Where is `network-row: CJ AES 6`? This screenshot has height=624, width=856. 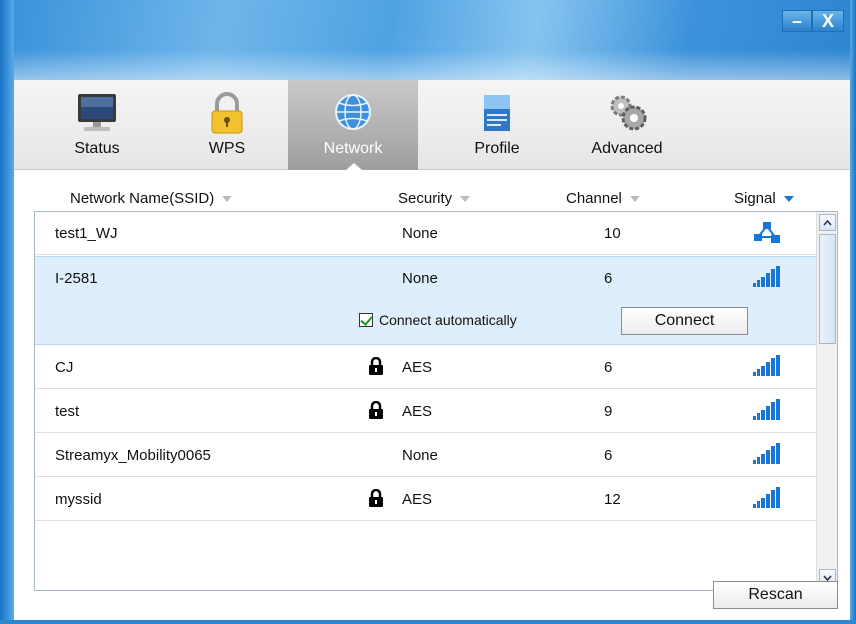
network-row: CJ AES 6 is located at coordinates (426, 367).